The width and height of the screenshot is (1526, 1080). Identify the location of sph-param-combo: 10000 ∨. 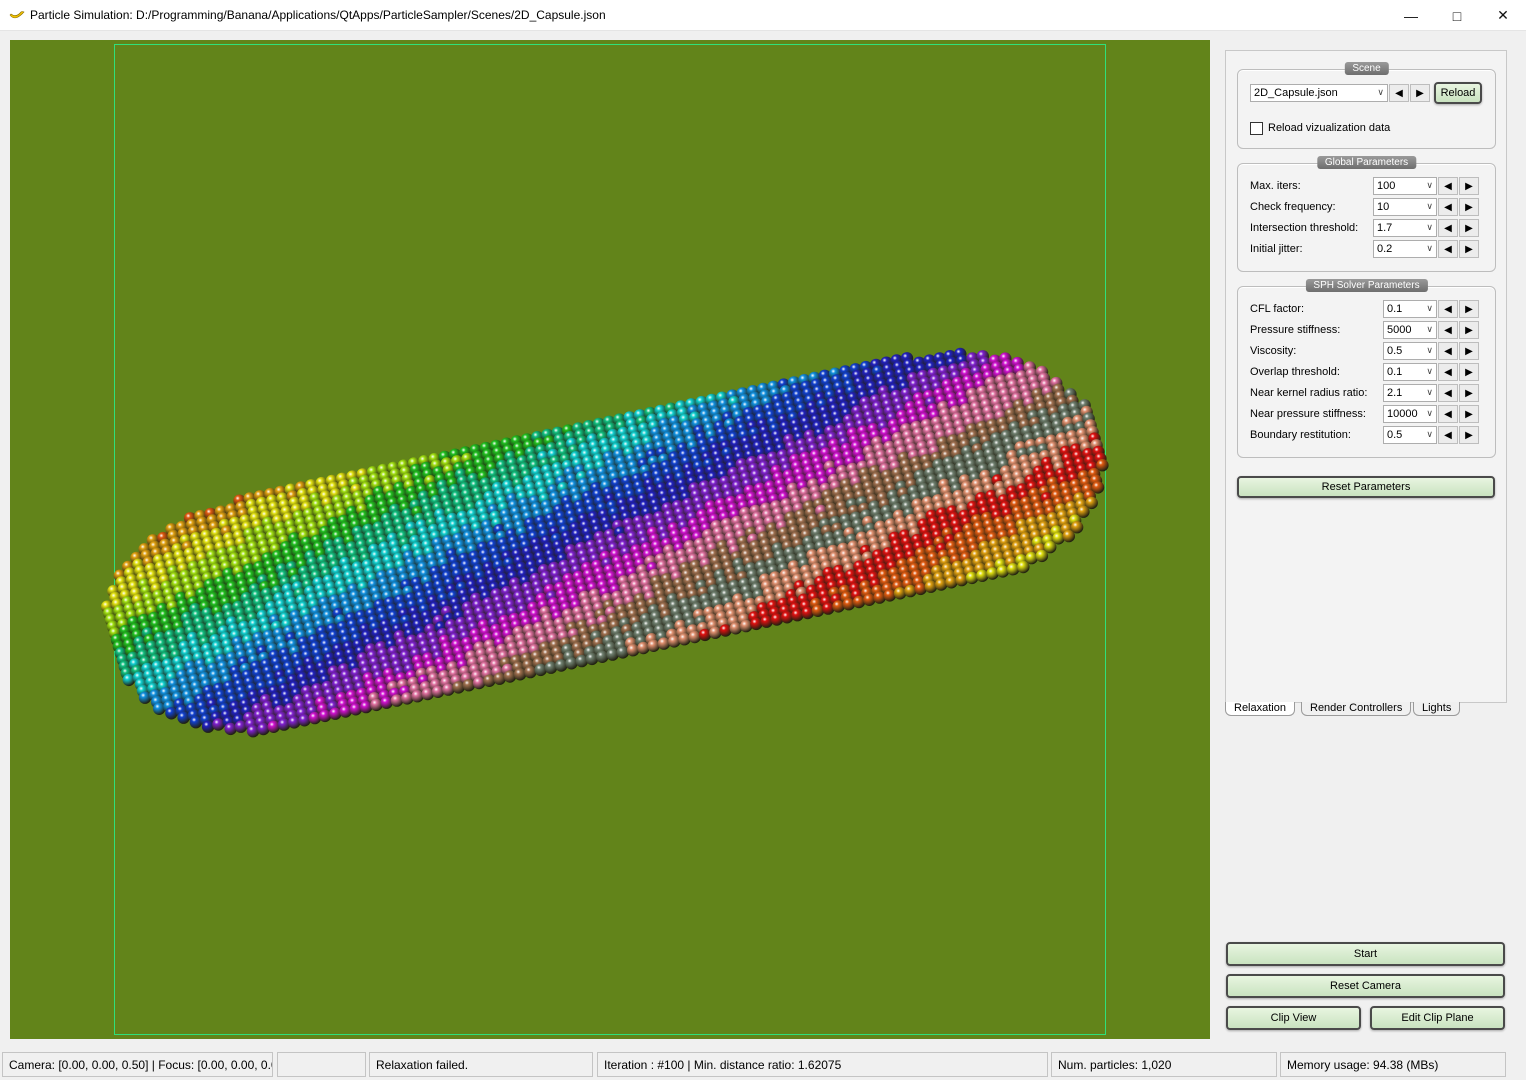
(1410, 414).